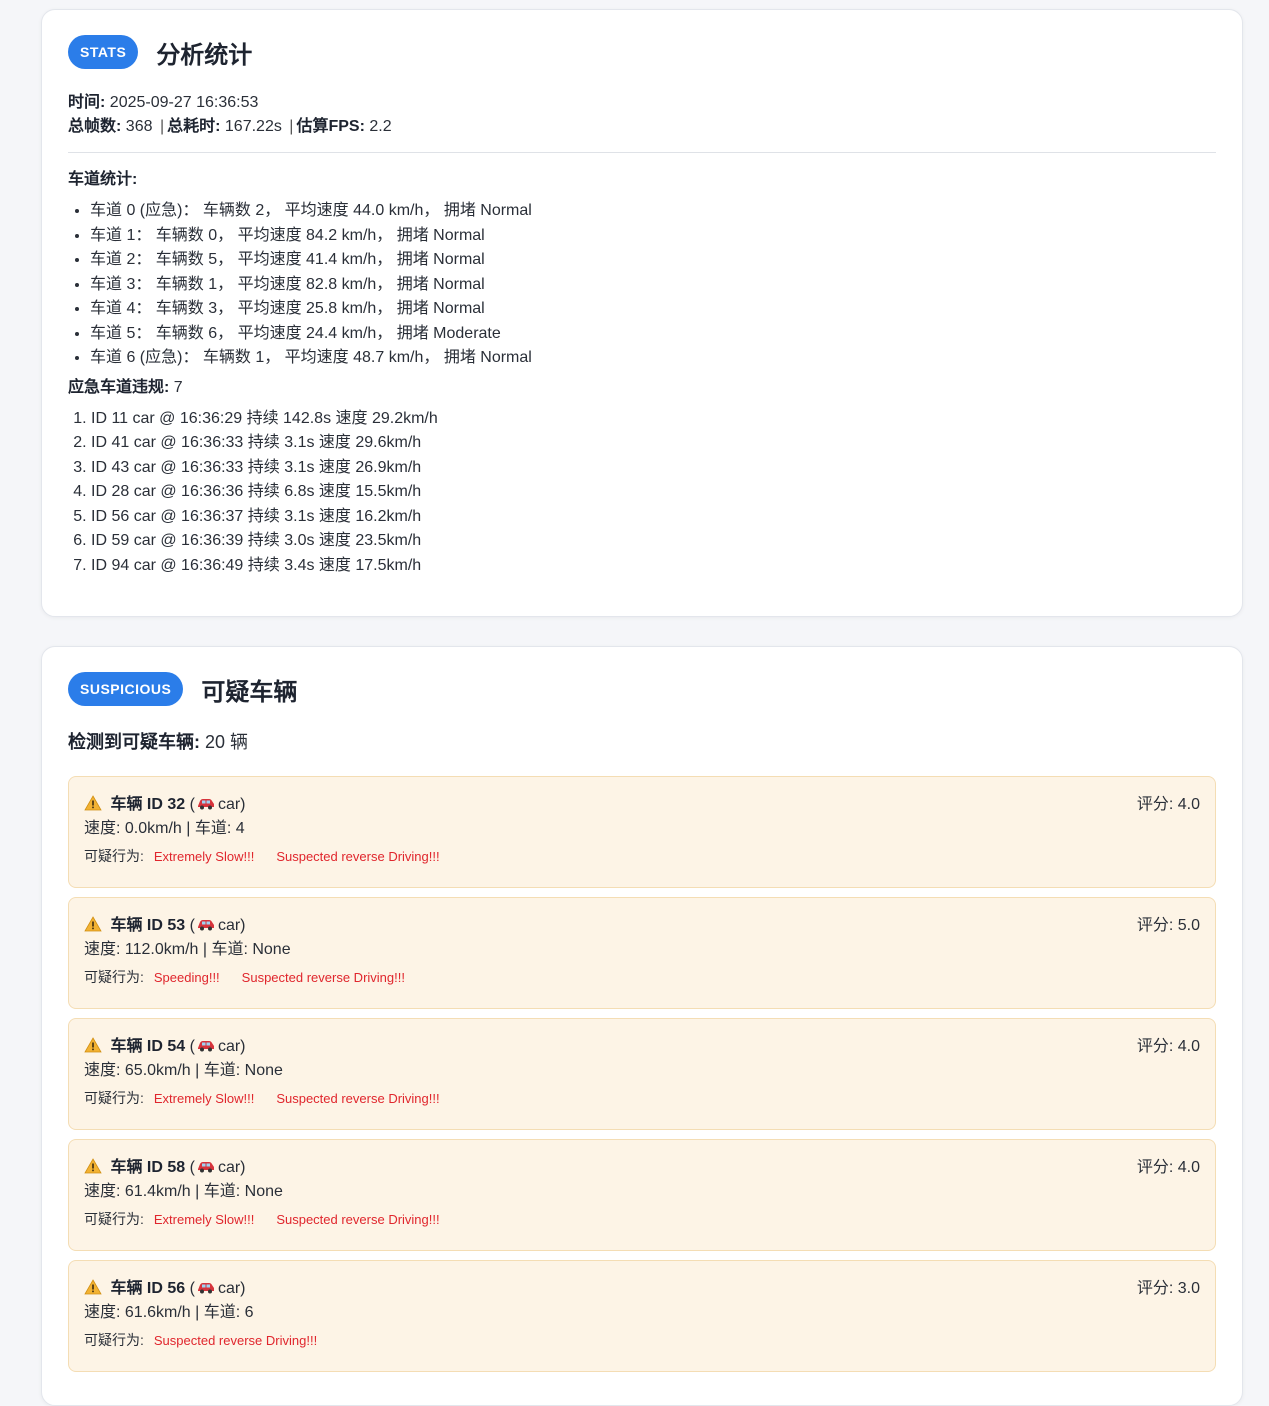 The image size is (1269, 1406). What do you see at coordinates (139, 126) in the screenshot?
I see `frames-value: 368` at bounding box center [139, 126].